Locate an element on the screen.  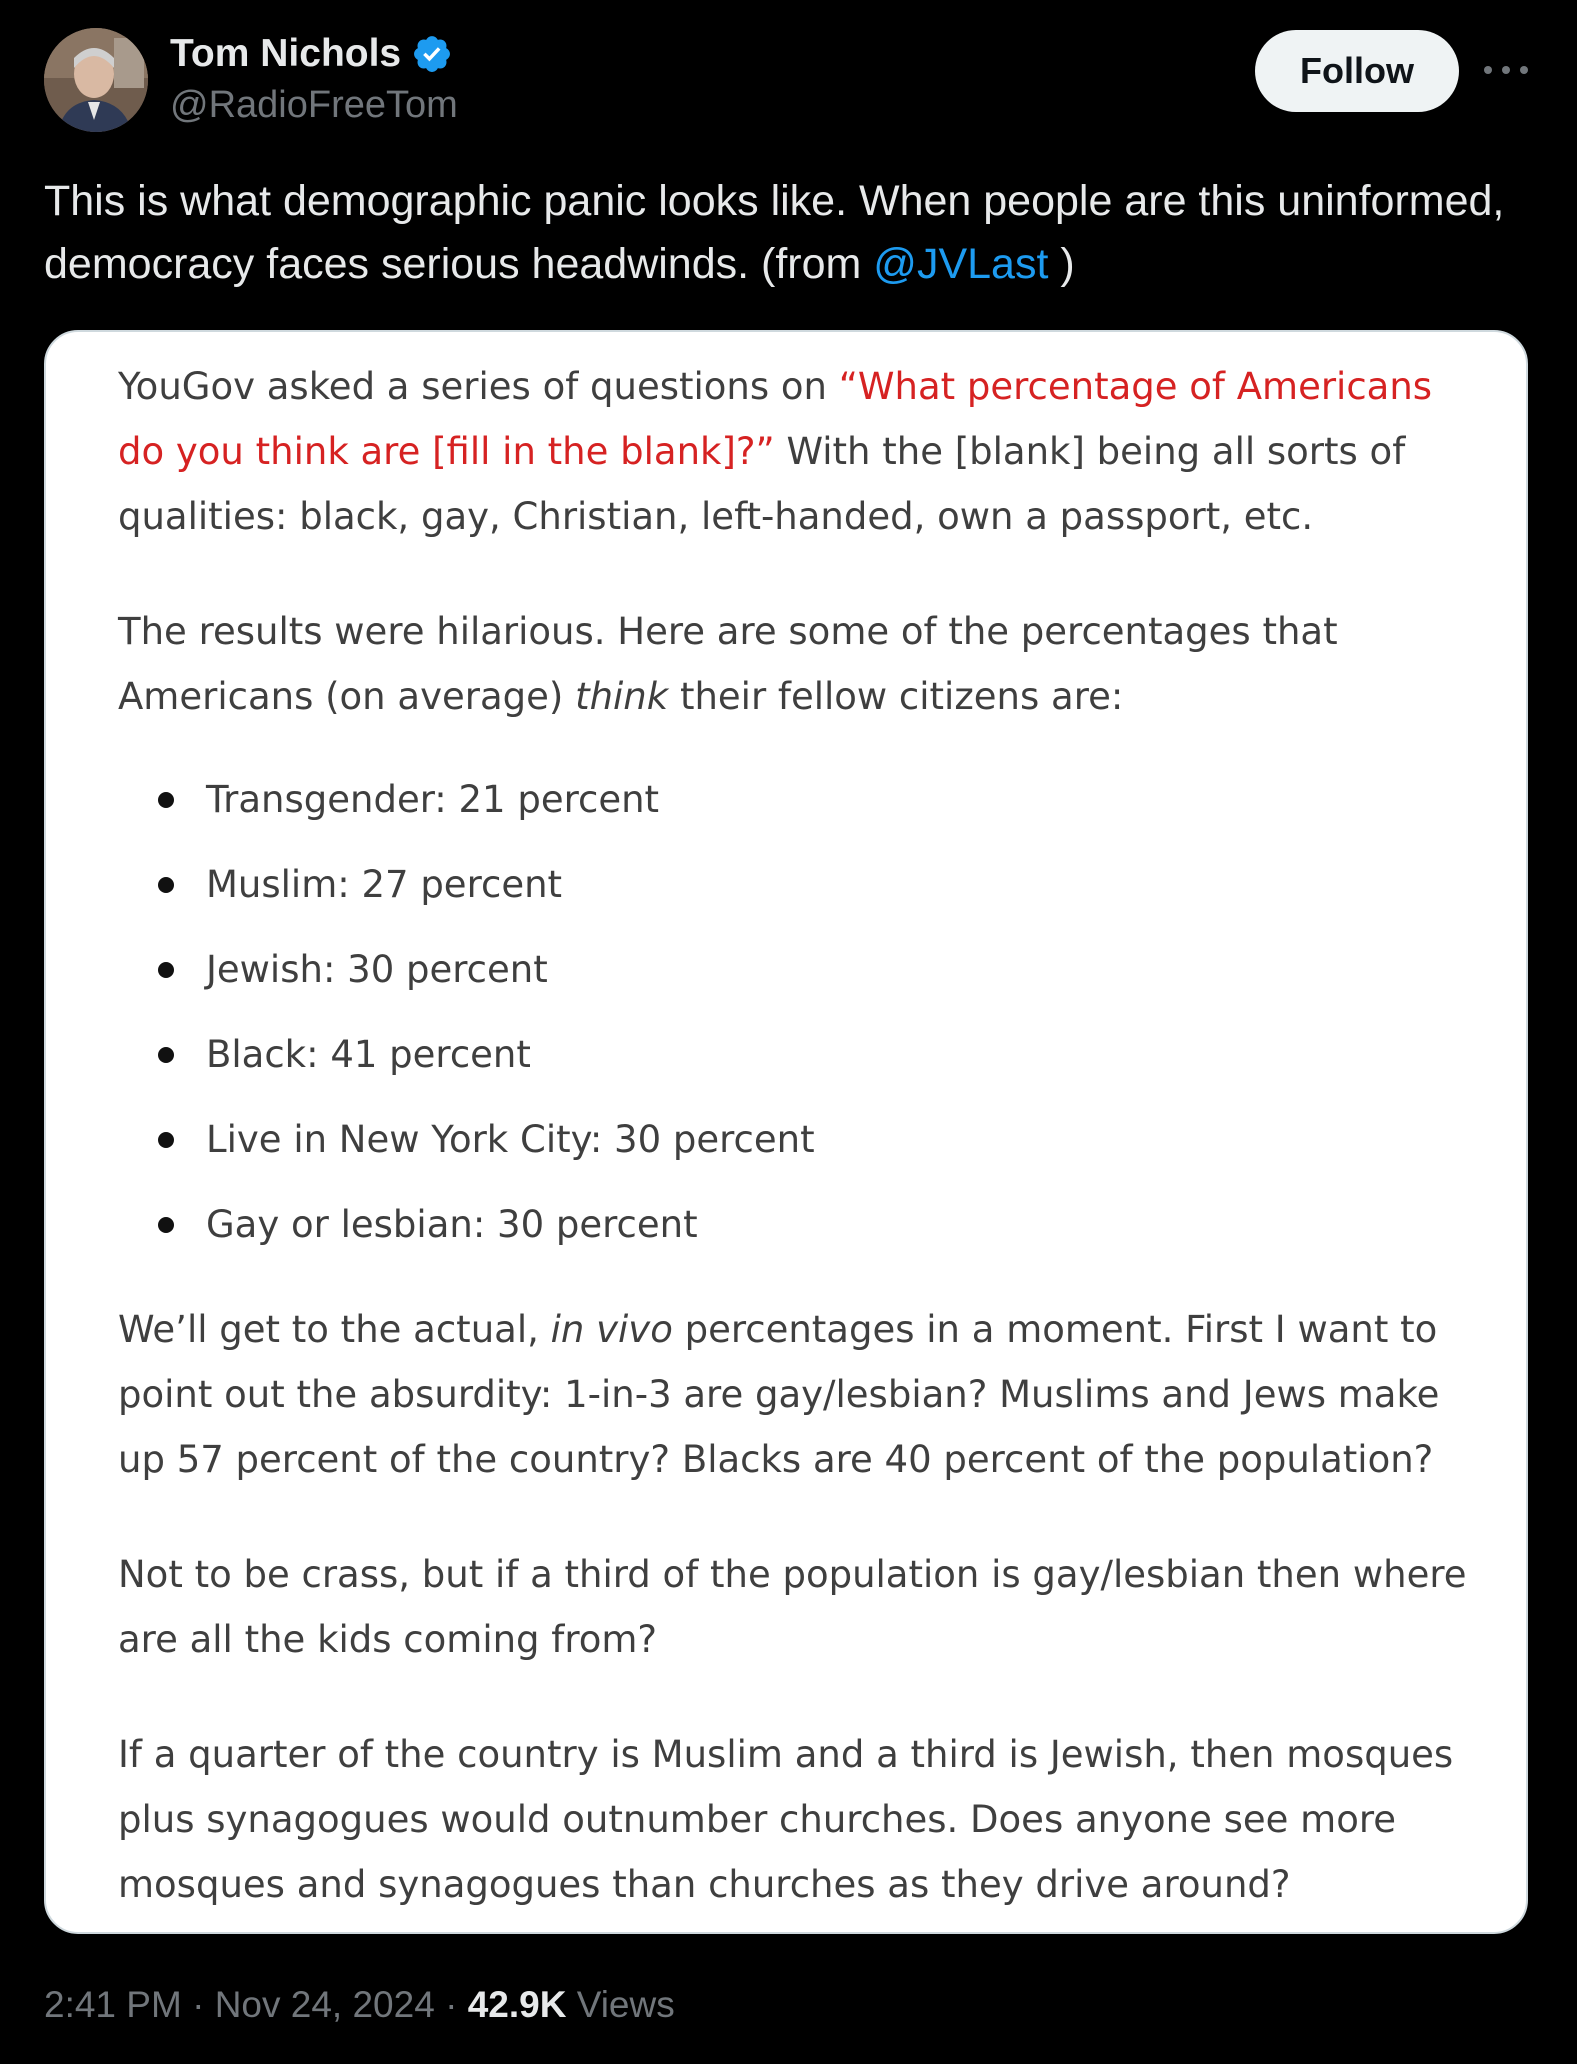
author-name: Tom Nichols is located at coordinates (285, 54).